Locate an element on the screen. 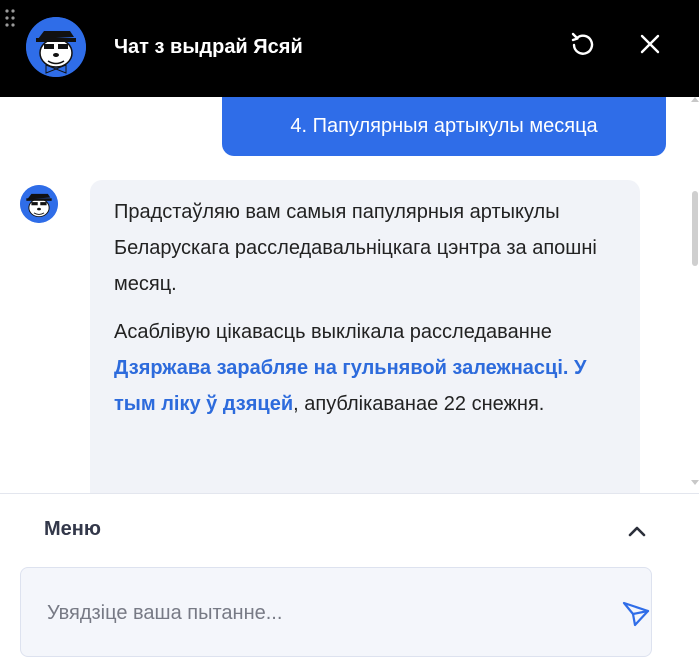  user-message: 4. Папулярныя артыкулы месяца is located at coordinates (444, 126).